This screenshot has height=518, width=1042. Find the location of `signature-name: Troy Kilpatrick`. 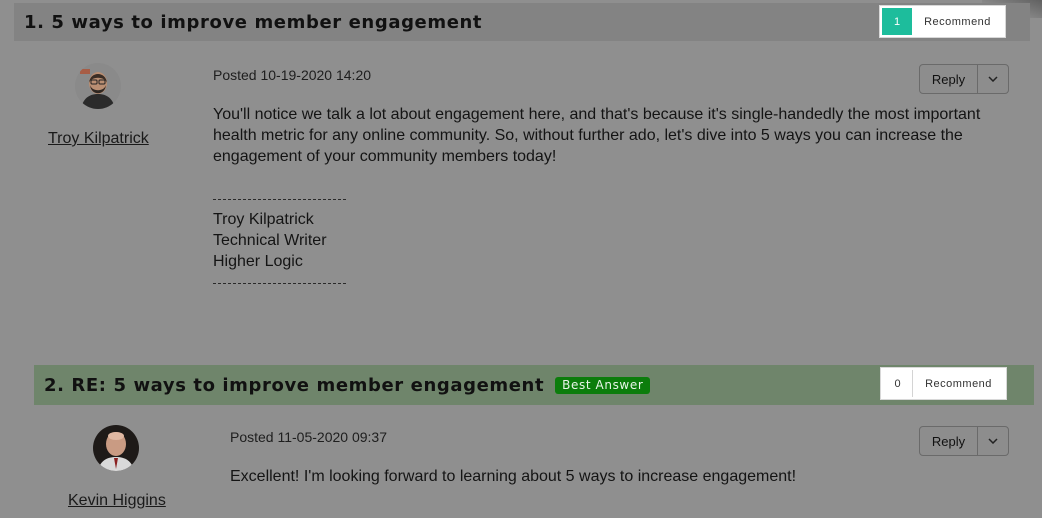

signature-name: Troy Kilpatrick is located at coordinates (263, 219).